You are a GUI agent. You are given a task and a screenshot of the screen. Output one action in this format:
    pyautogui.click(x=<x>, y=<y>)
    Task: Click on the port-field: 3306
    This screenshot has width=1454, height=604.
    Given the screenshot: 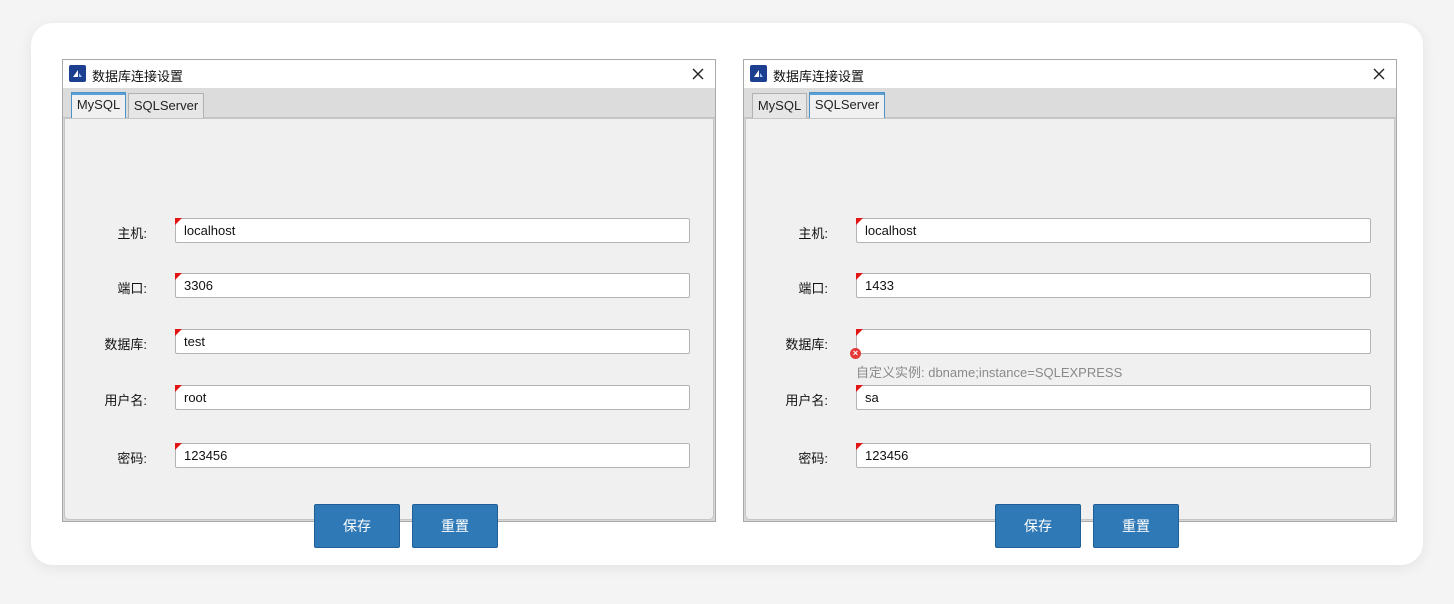 What is the action you would take?
    pyautogui.click(x=432, y=285)
    